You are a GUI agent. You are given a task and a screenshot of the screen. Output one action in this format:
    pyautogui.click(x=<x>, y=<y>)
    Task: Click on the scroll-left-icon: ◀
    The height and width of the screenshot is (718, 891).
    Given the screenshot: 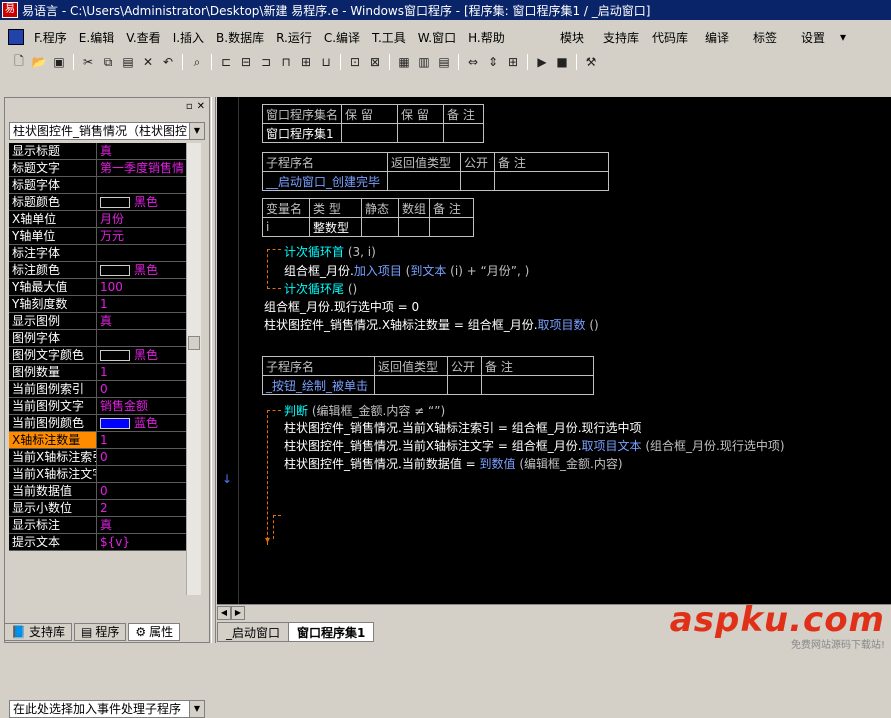 What is the action you would take?
    pyautogui.click(x=224, y=613)
    